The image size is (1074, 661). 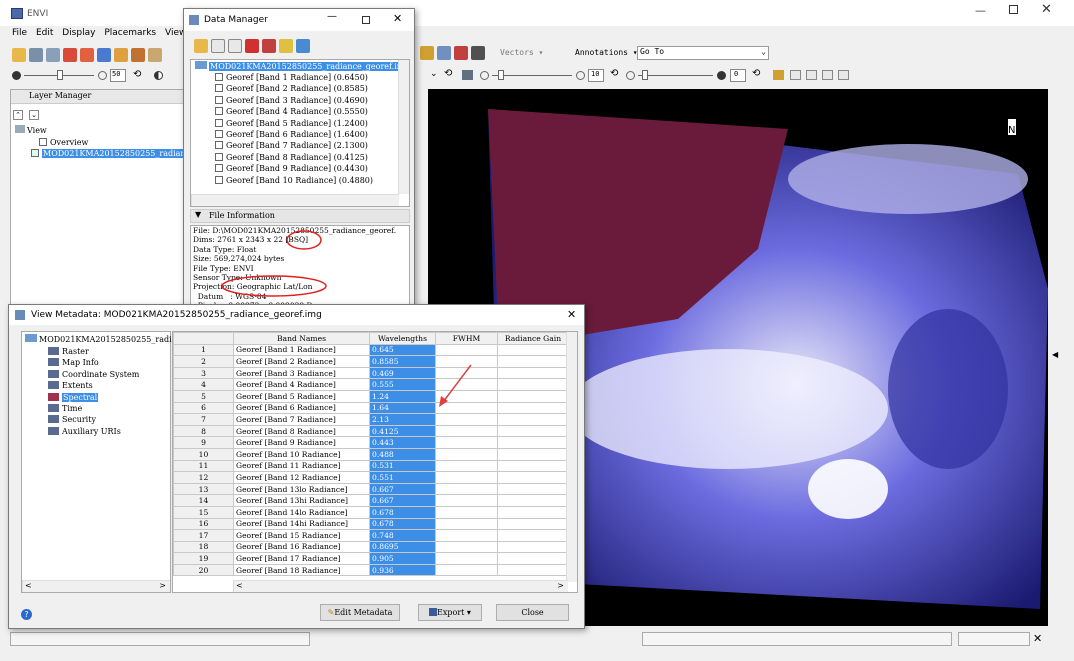 I want to click on band-name-cell: Georef [Band 15 Radiance], so click(x=301, y=535).